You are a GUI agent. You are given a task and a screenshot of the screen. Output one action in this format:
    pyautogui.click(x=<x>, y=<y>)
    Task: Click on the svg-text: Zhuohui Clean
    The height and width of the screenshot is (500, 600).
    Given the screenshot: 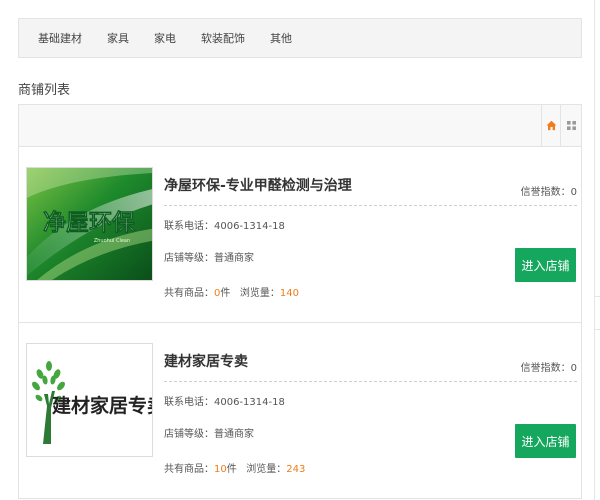 What is the action you would take?
    pyautogui.click(x=112, y=241)
    